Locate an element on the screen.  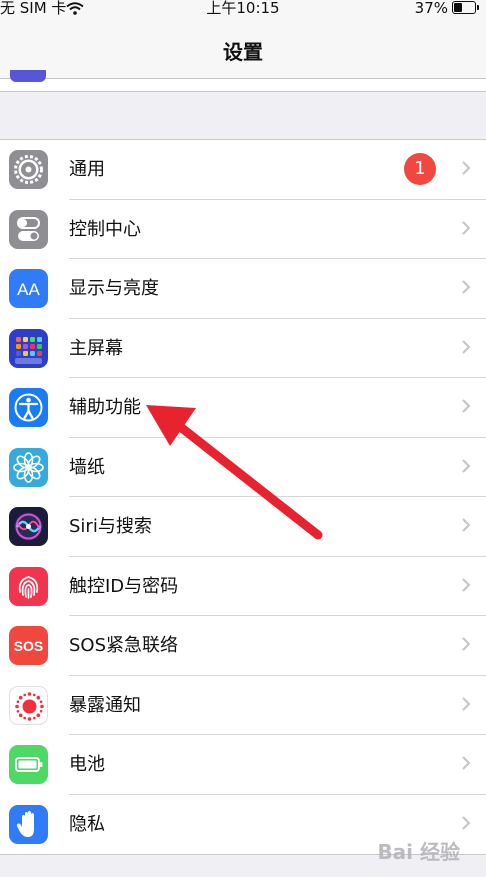
settings-row-label: 通用 is located at coordinates (87, 169).